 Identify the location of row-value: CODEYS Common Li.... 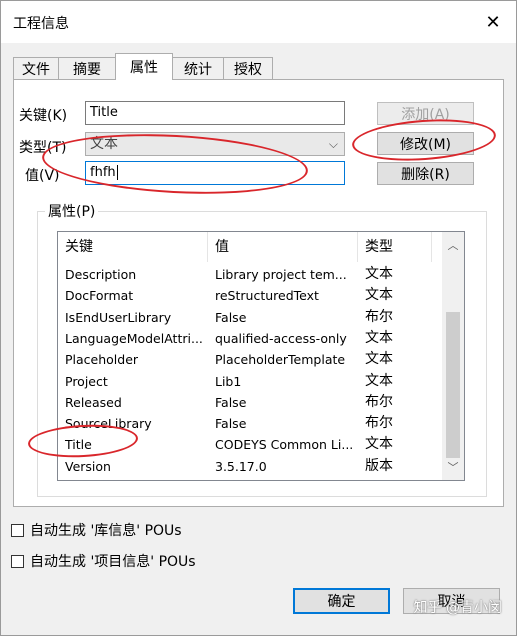
(284, 445).